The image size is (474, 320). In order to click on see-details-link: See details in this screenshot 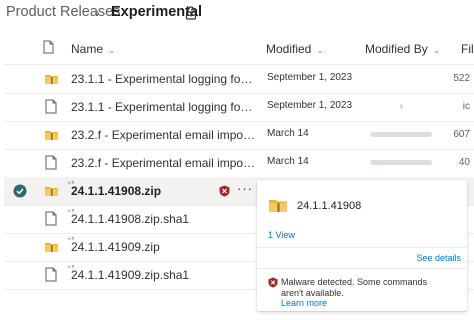, I will do `click(438, 258)`.